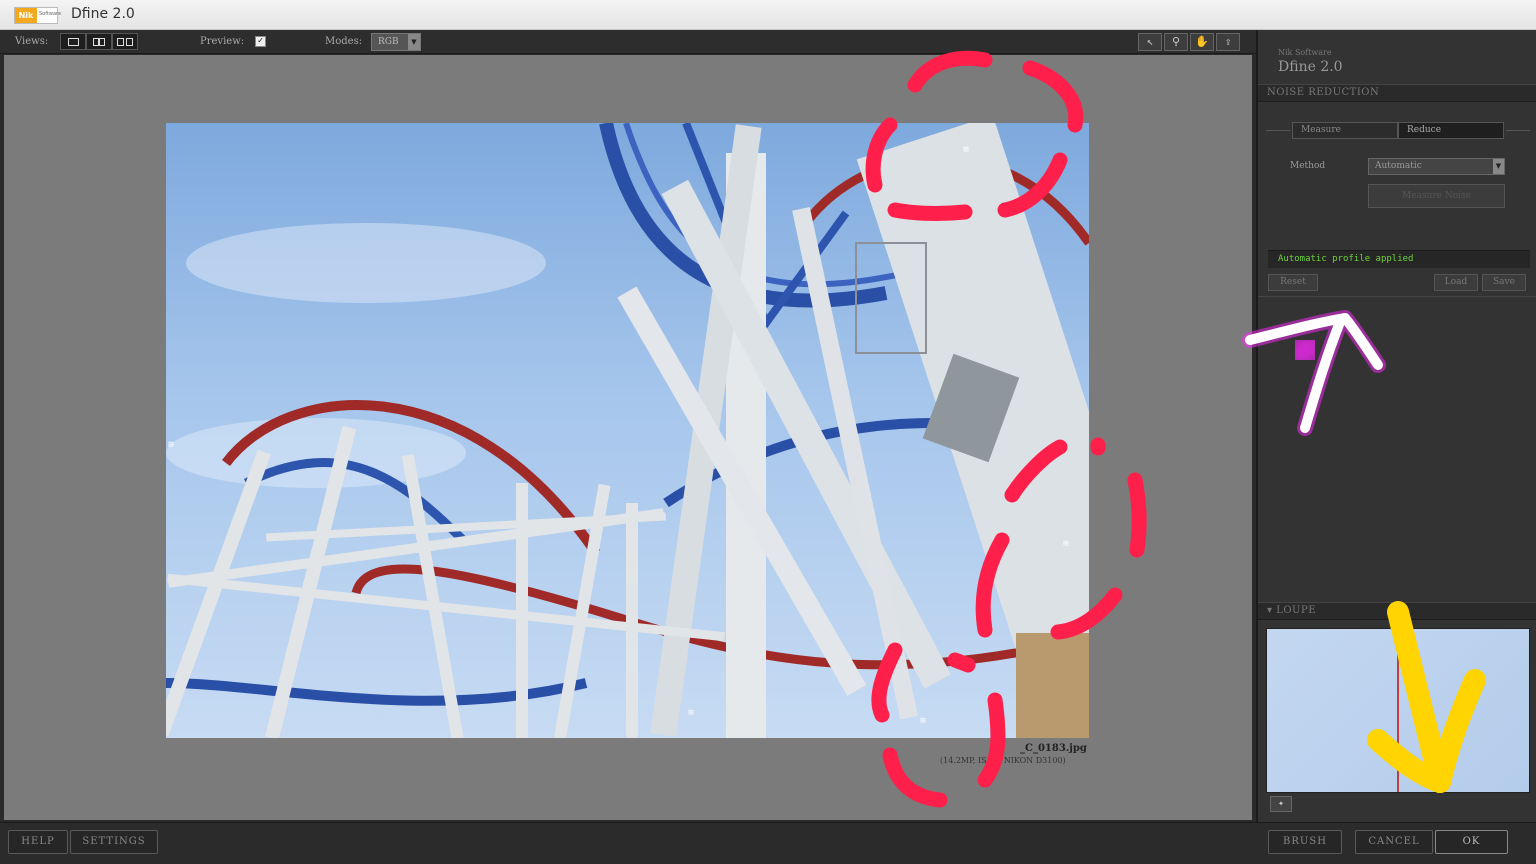  I want to click on triangle-down-icon: ▾, so click(1270, 610).